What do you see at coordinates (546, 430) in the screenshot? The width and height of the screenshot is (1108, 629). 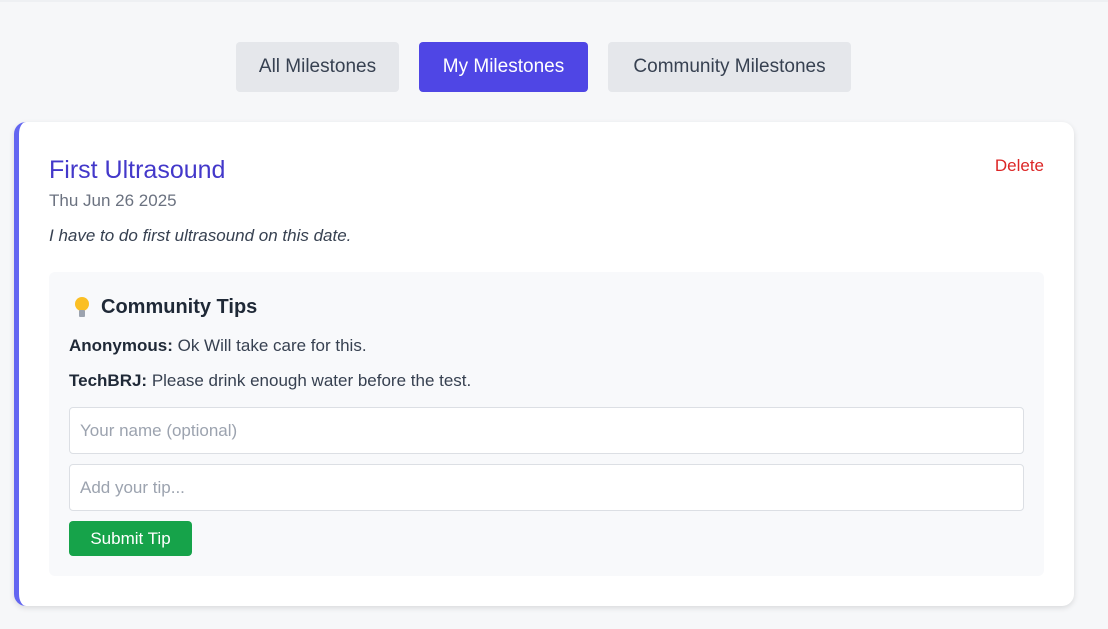 I see `name-input` at bounding box center [546, 430].